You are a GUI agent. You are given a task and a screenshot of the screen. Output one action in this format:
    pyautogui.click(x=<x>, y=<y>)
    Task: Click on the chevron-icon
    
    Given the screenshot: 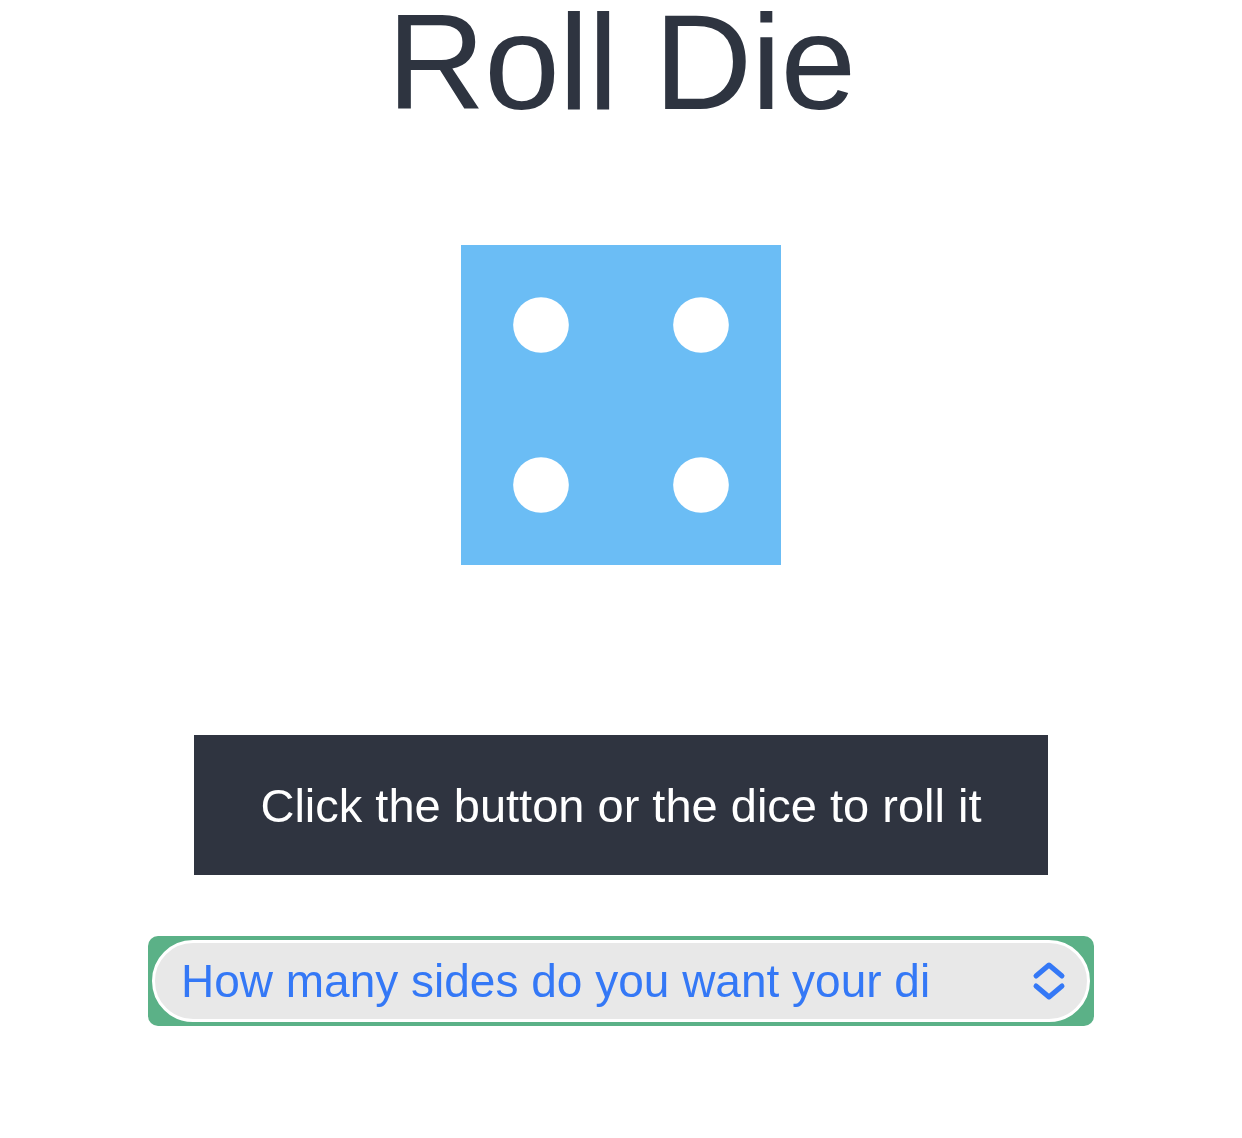 What is the action you would take?
    pyautogui.click(x=1049, y=981)
    